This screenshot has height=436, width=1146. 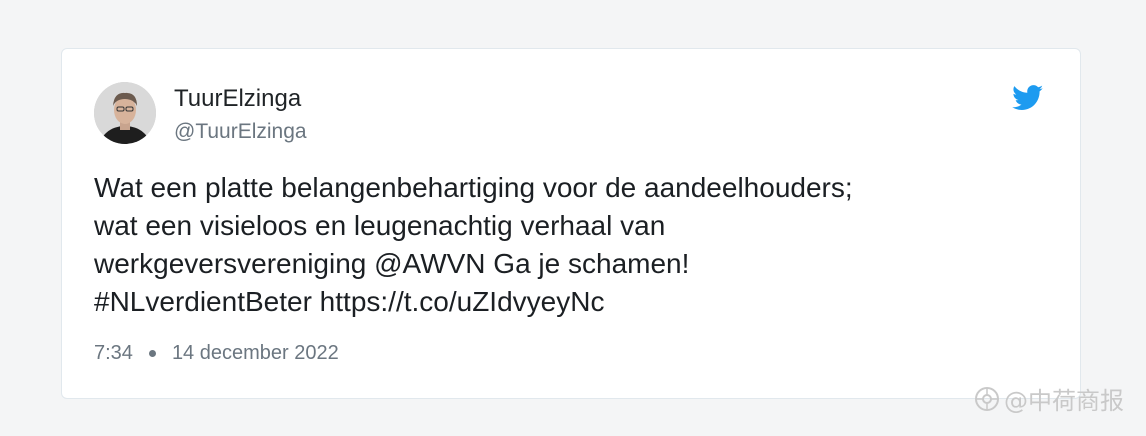 What do you see at coordinates (1028, 98) in the screenshot?
I see `twitter-bird-icon` at bounding box center [1028, 98].